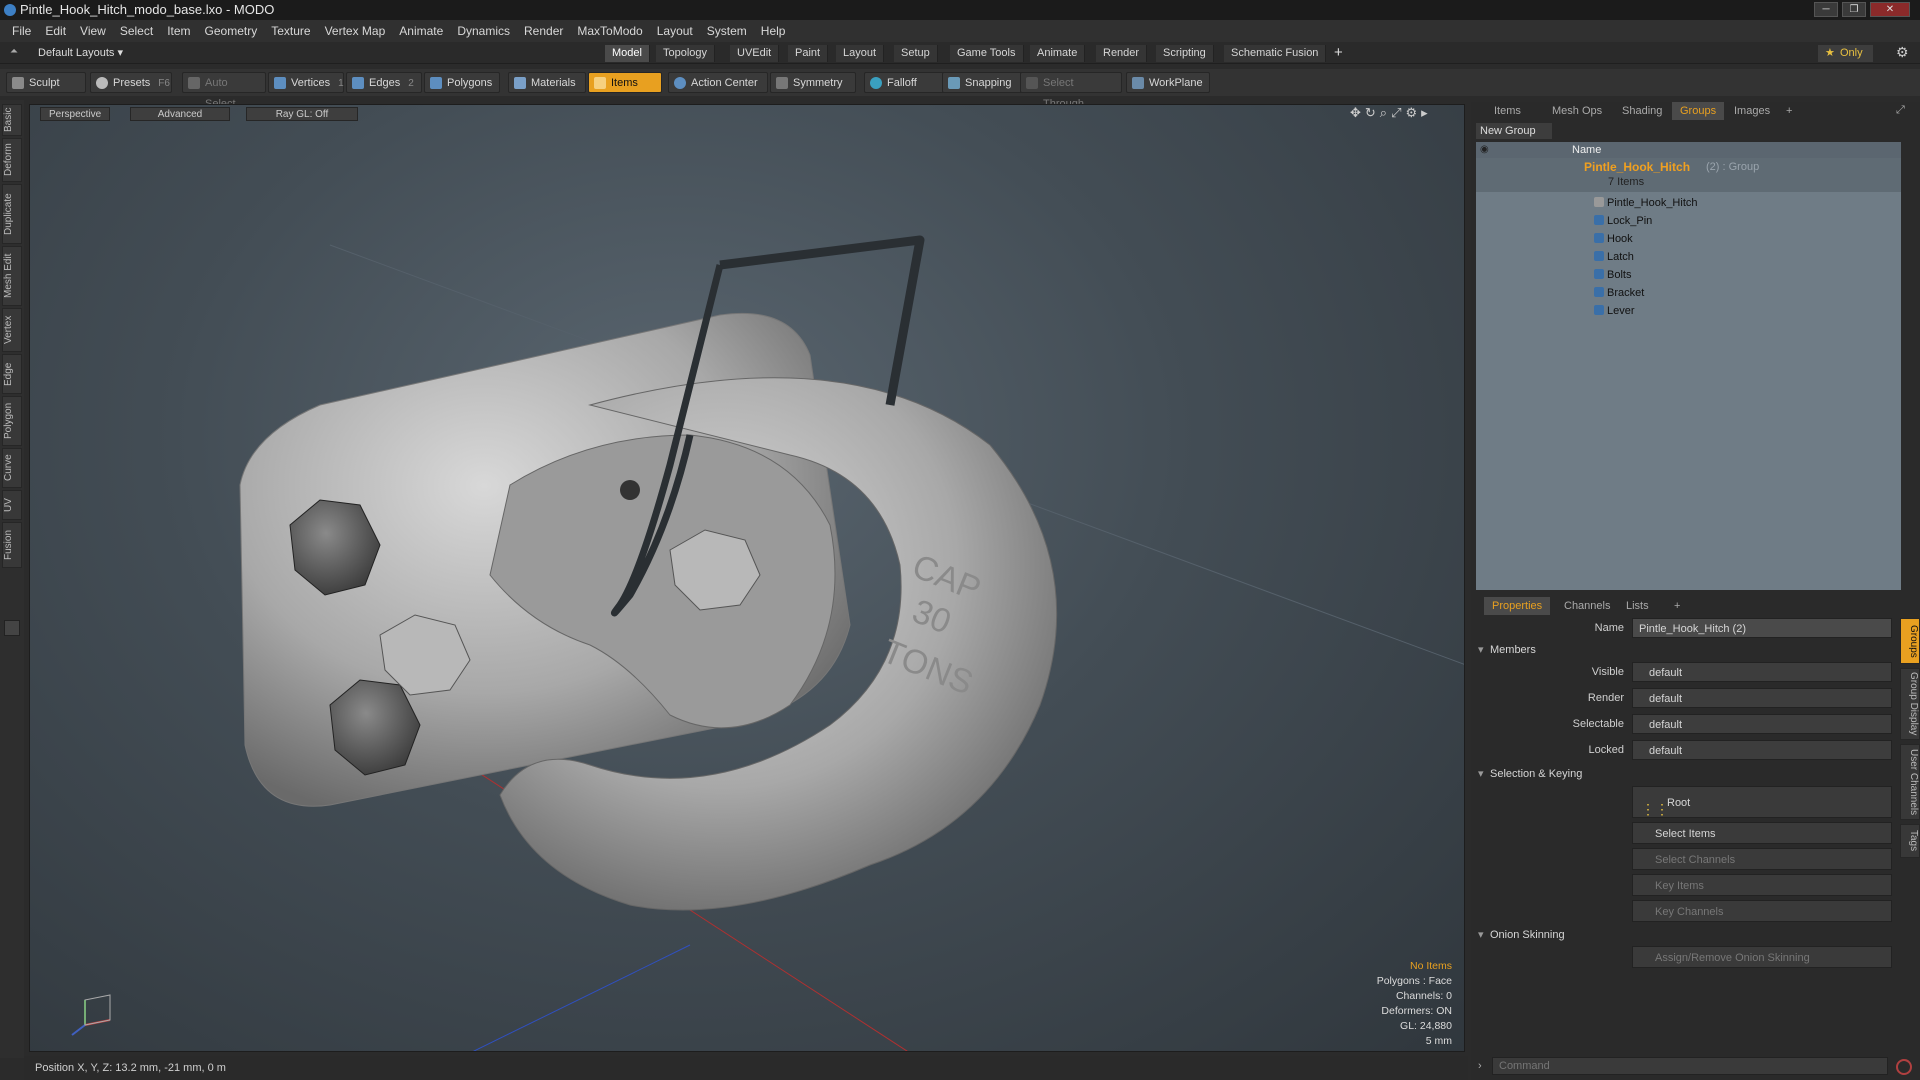  Describe the element at coordinates (1688, 239) in the screenshot. I see `group-member-row: Hook` at that location.